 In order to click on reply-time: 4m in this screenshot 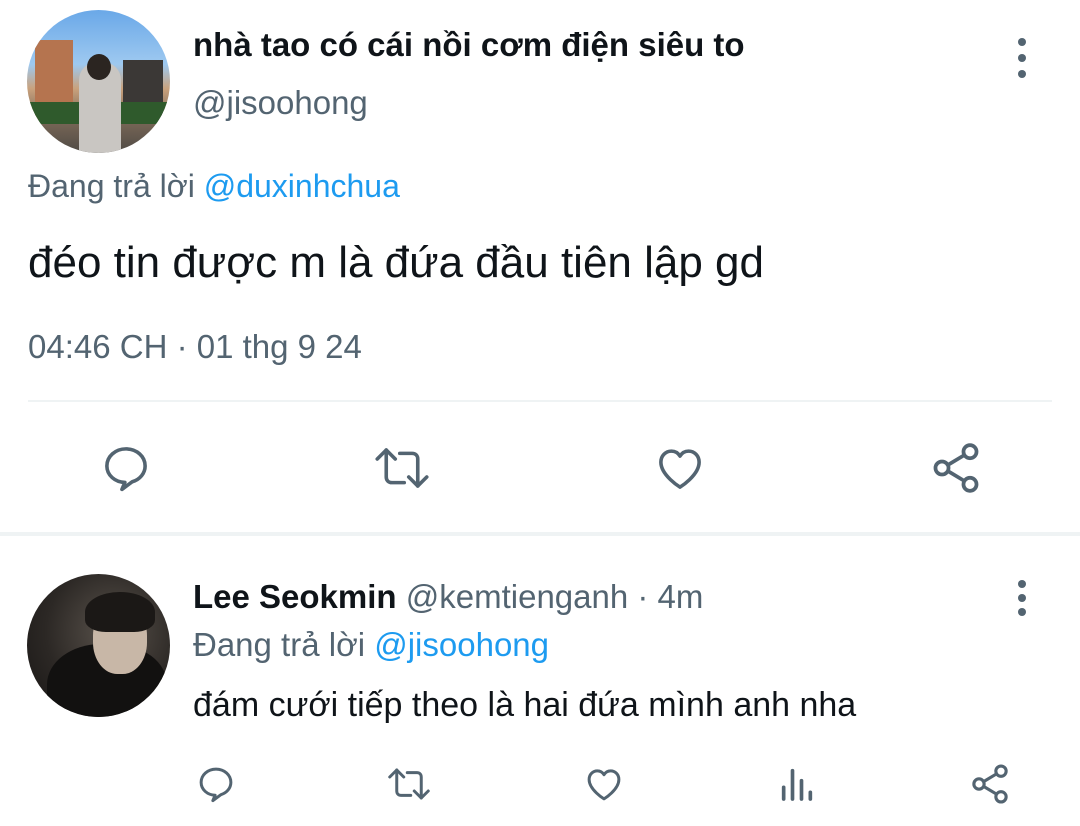, I will do `click(681, 596)`.